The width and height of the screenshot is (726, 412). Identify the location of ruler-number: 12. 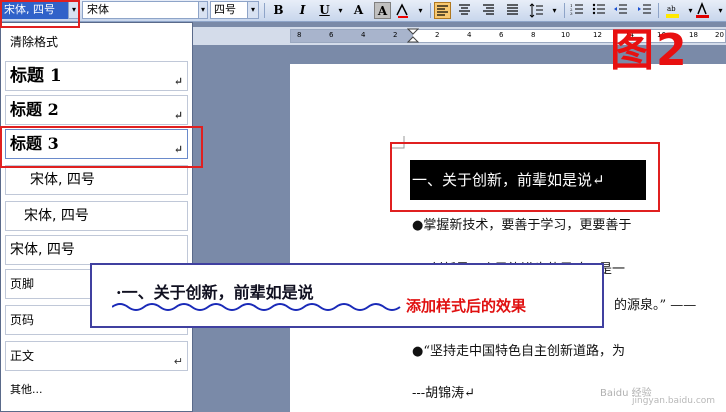
(597, 35).